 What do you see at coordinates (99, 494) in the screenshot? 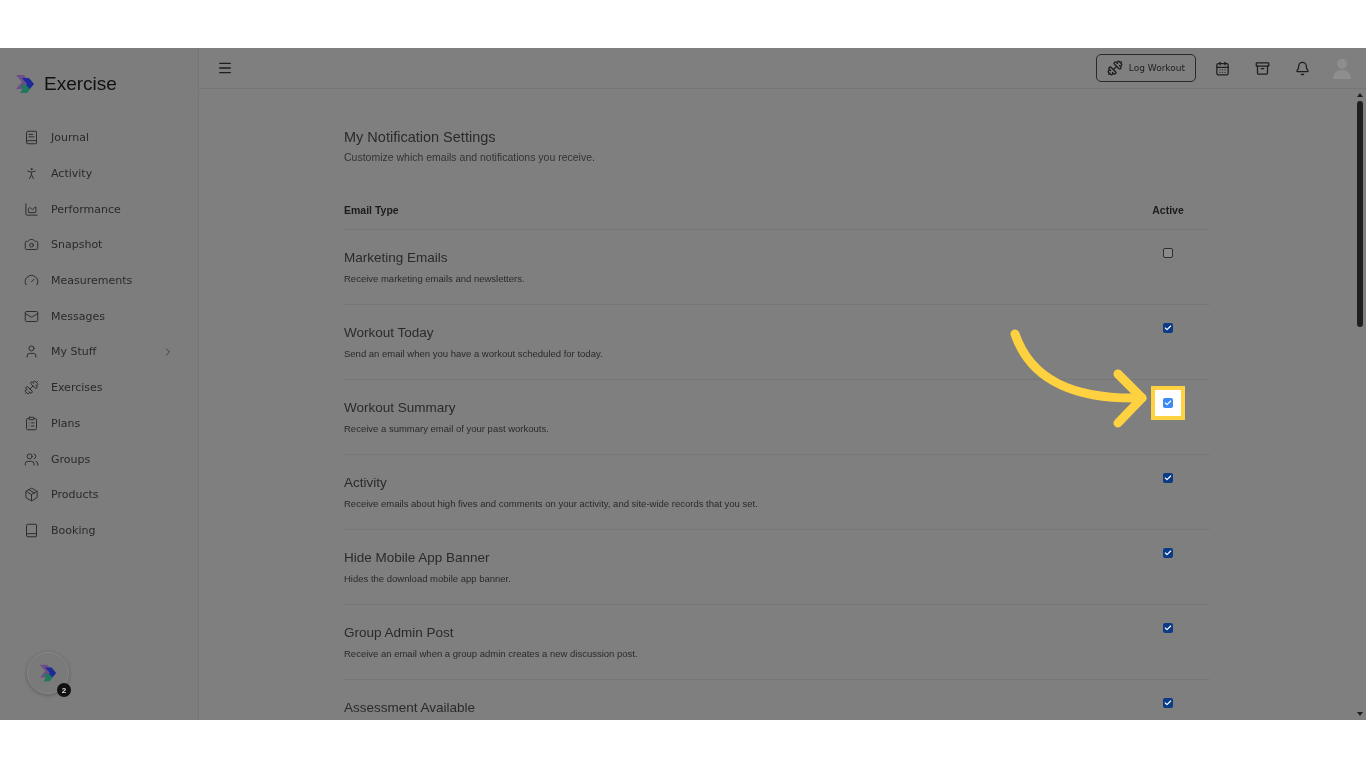
I see `sidebar-item: Products` at bounding box center [99, 494].